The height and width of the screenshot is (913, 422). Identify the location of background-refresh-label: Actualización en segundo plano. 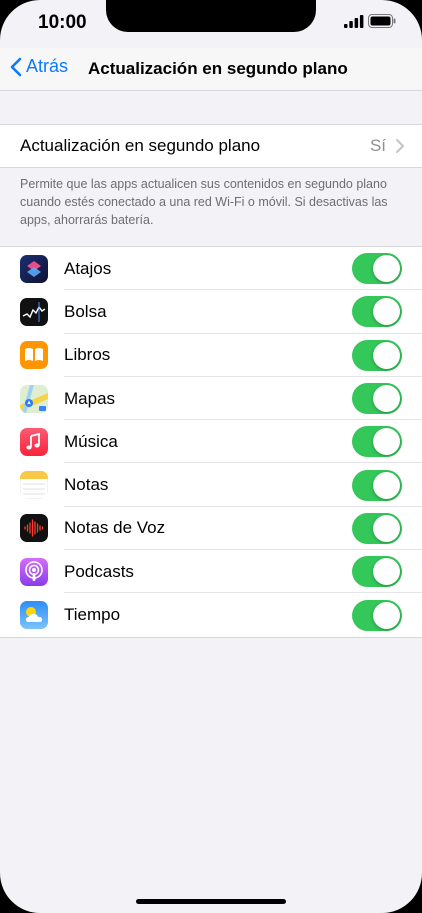
(140, 145).